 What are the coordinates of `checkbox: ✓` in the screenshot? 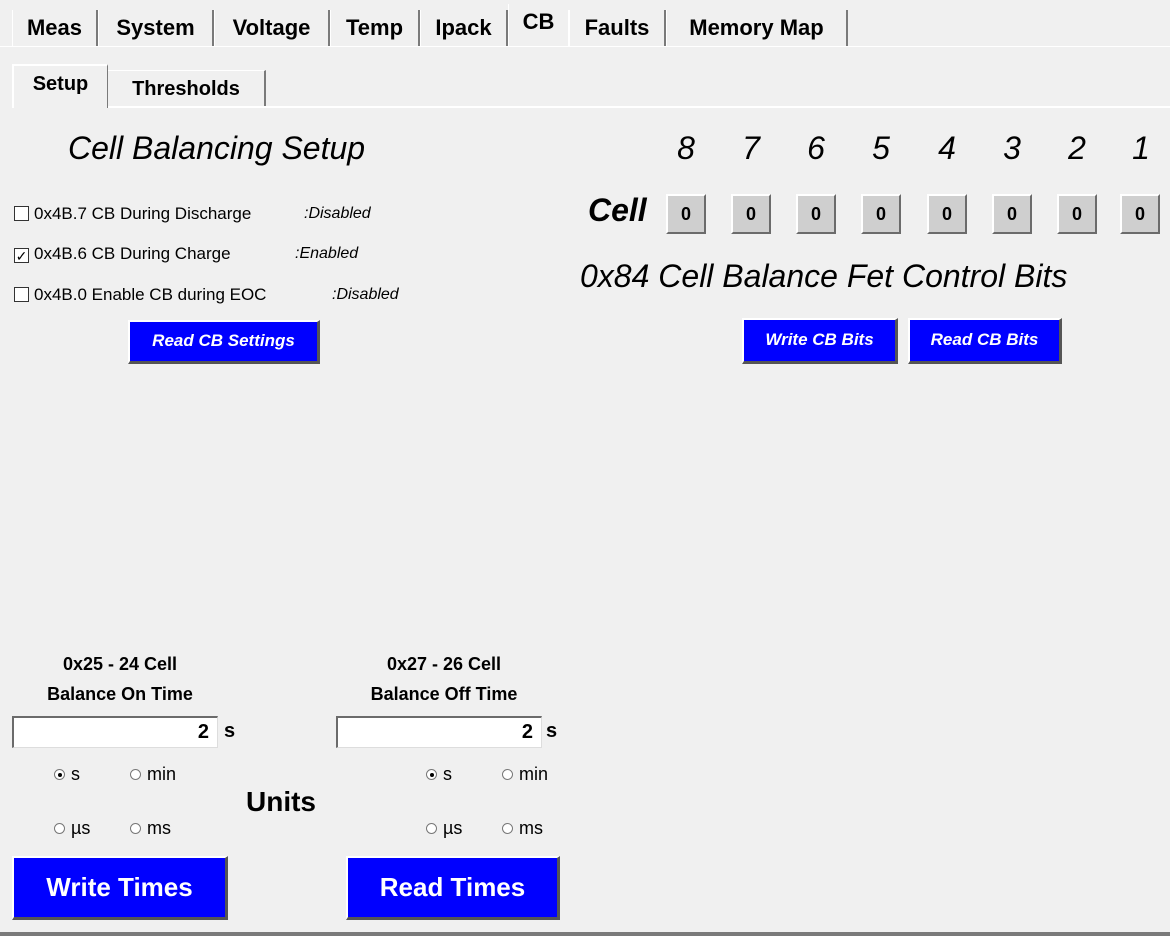 It's located at (21, 256).